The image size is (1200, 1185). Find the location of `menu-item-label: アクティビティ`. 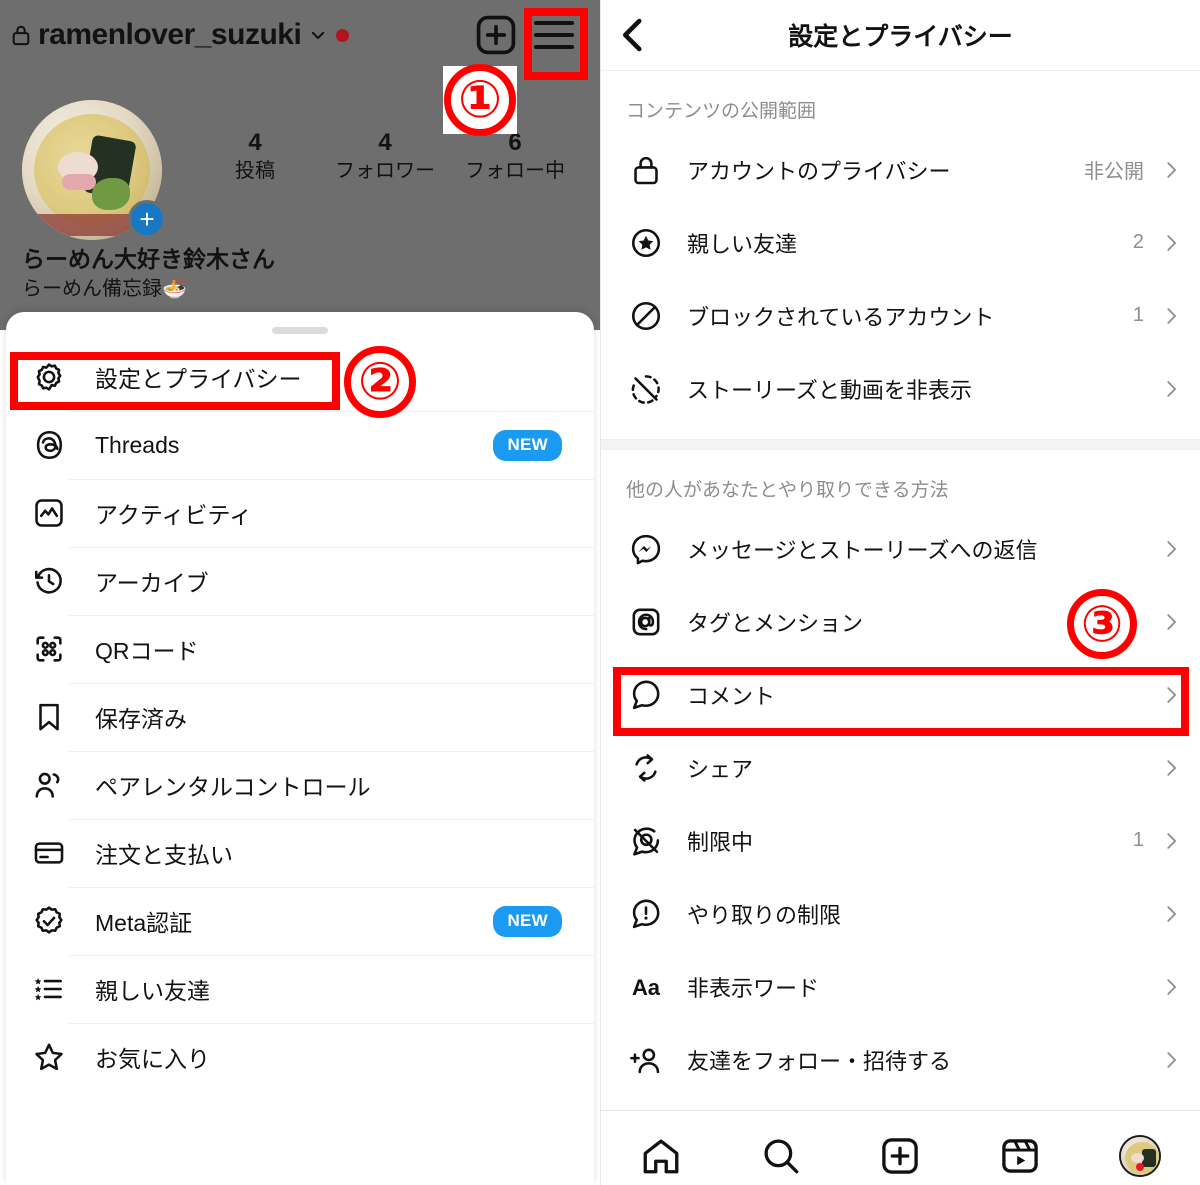

menu-item-label: アクティビティ is located at coordinates (174, 515).